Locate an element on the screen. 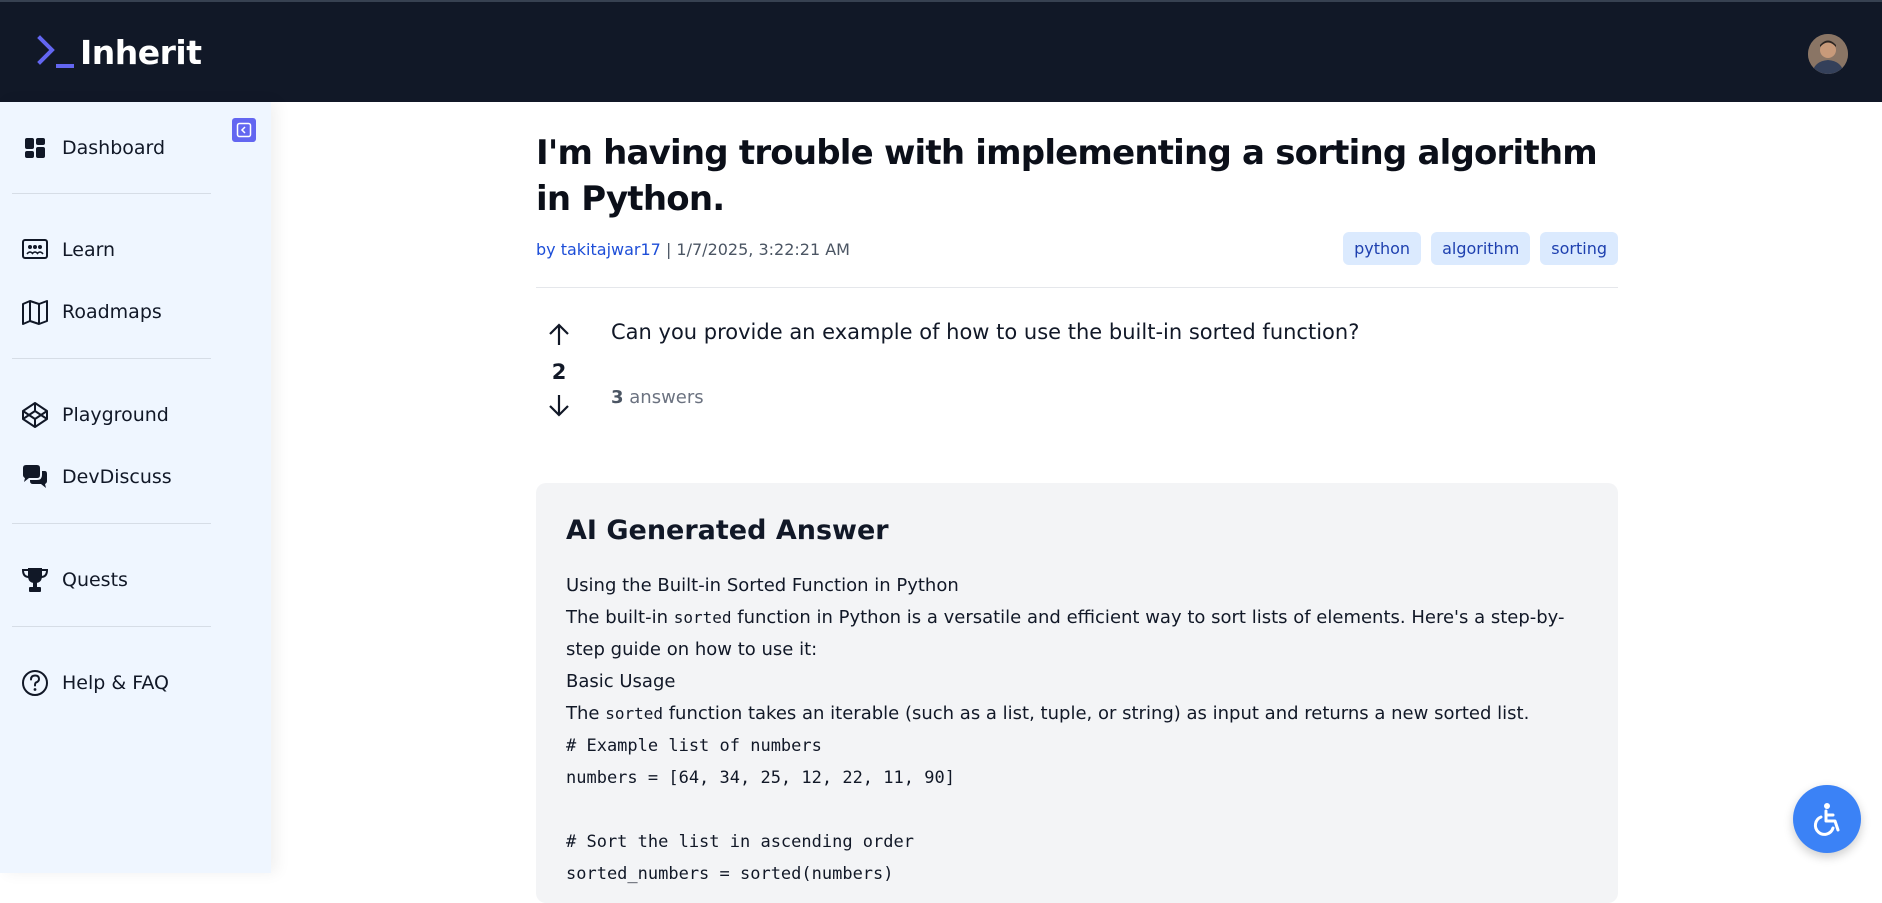 This screenshot has height=903, width=1882. tag-algorithm: algorithm is located at coordinates (1481, 248).